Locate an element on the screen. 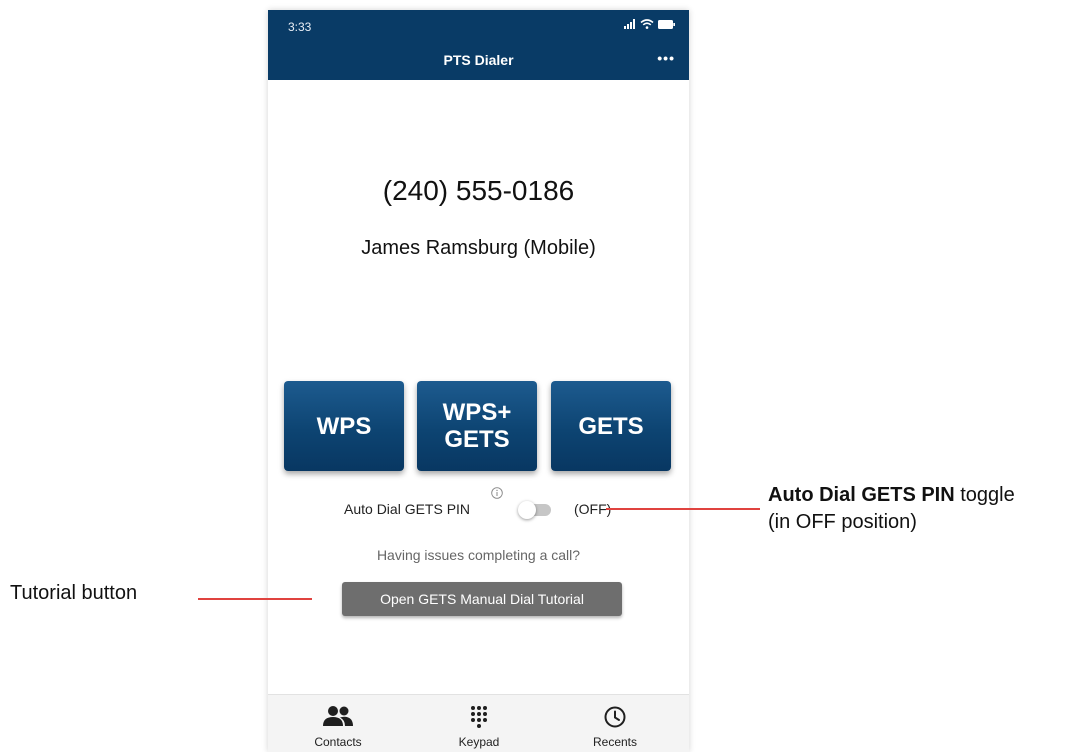  nav-keypad-label: Keypad is located at coordinates (479, 742).